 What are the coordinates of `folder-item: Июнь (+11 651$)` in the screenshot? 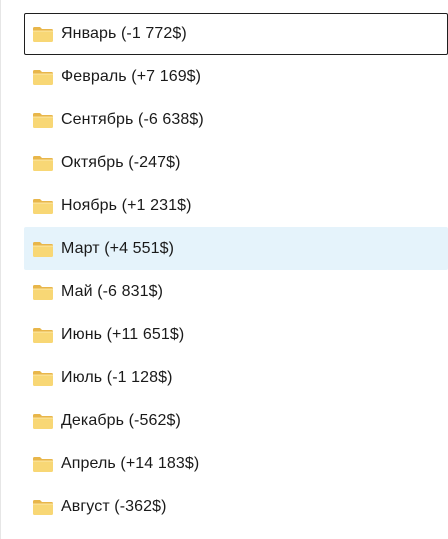 It's located at (236, 334).